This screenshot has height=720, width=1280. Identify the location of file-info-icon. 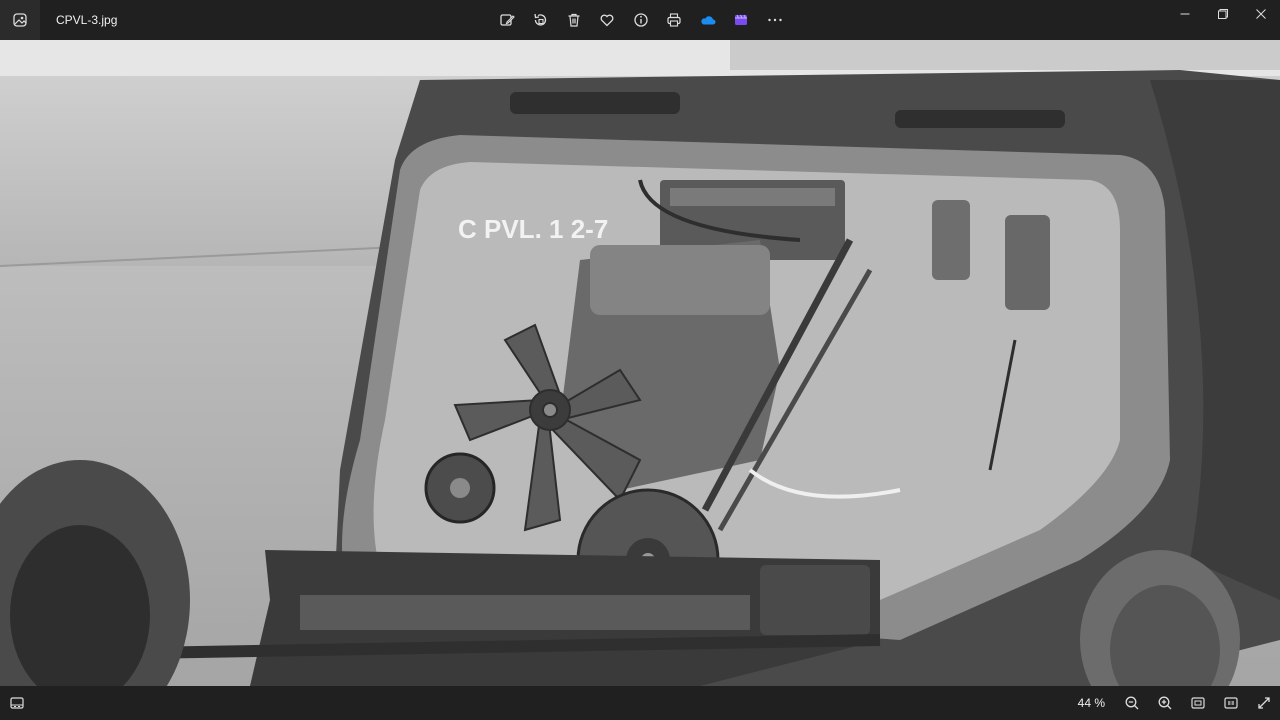
(641, 20).